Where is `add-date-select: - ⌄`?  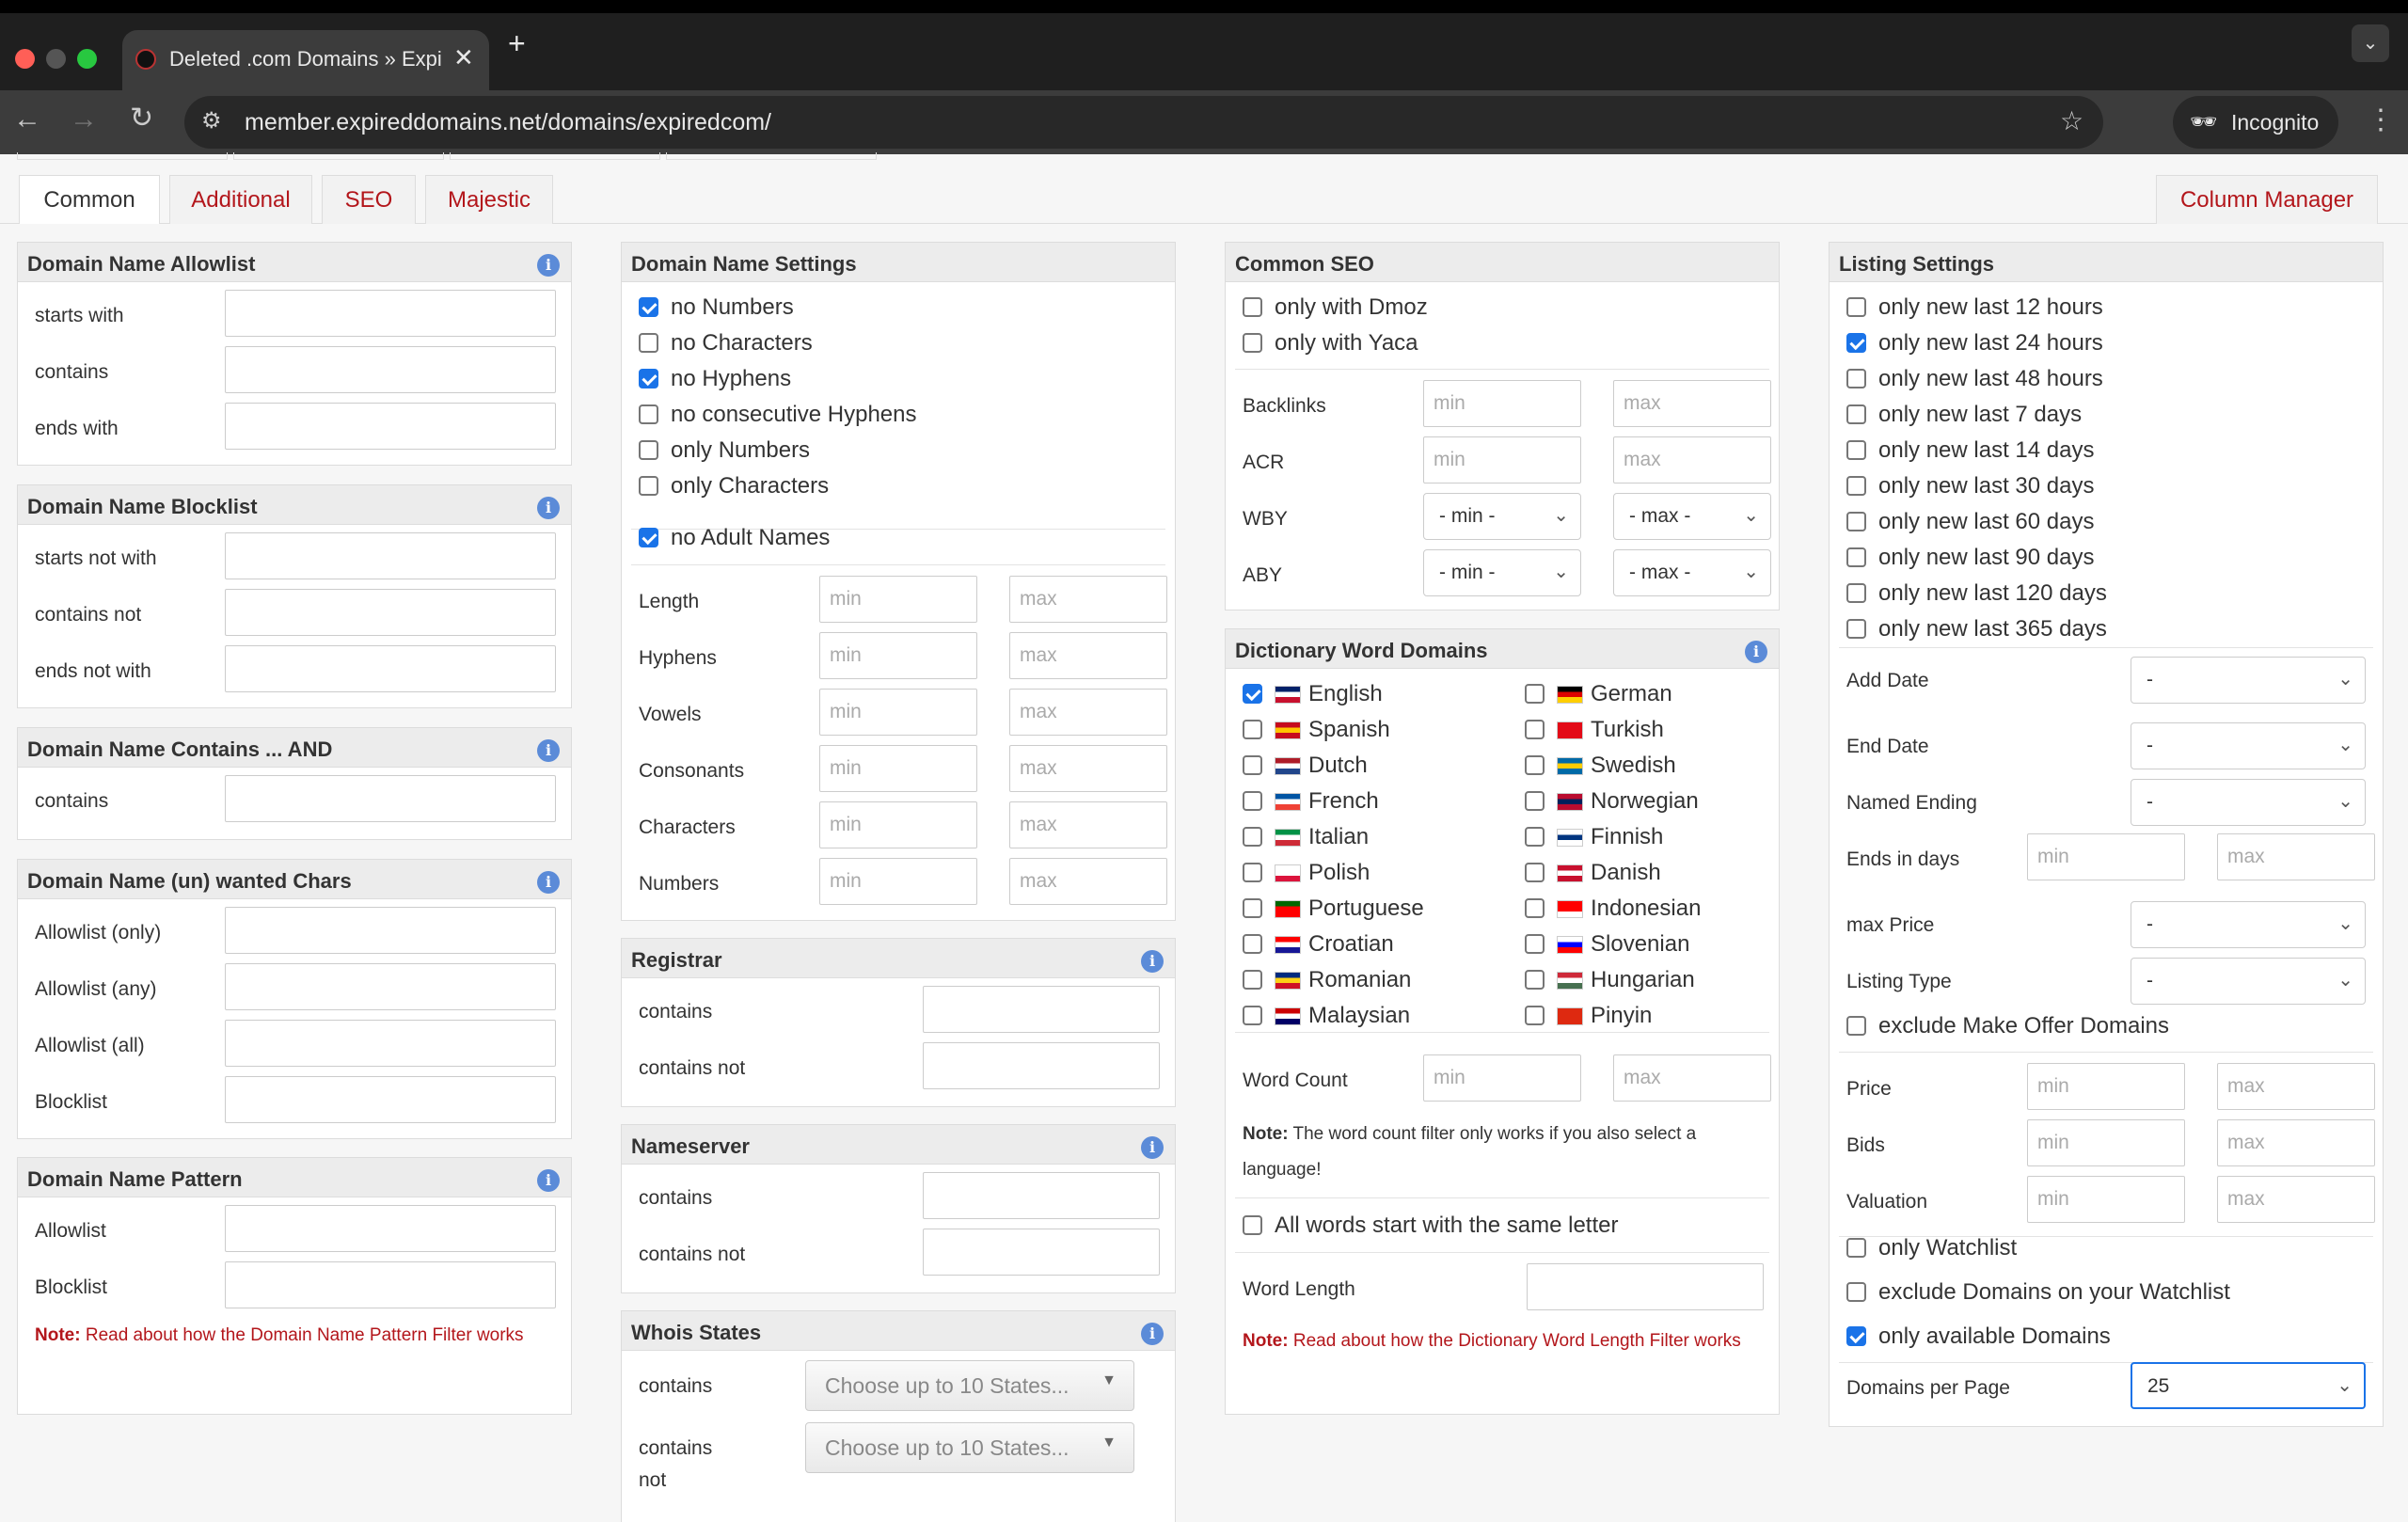 add-date-select: - ⌄ is located at coordinates (2249, 681).